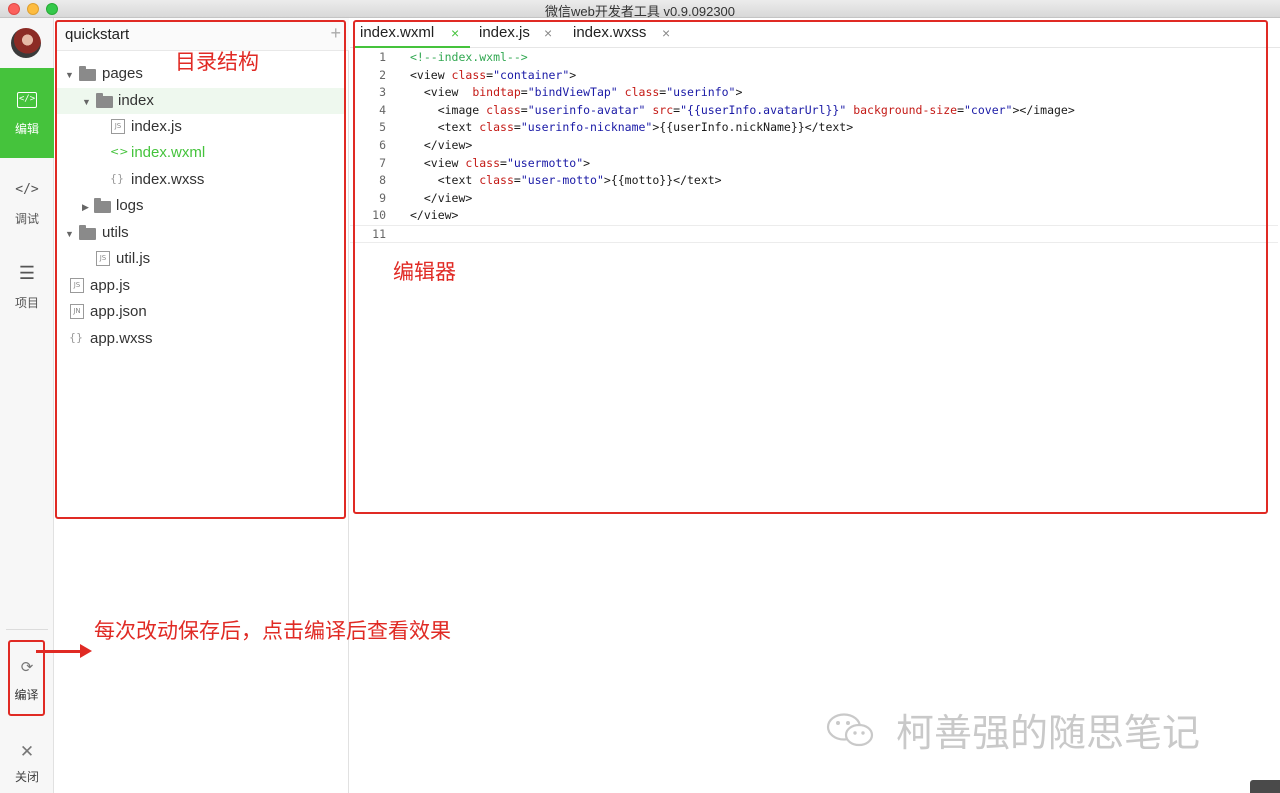  What do you see at coordinates (27, 751) in the screenshot?
I see `close-icon: ✕` at bounding box center [27, 751].